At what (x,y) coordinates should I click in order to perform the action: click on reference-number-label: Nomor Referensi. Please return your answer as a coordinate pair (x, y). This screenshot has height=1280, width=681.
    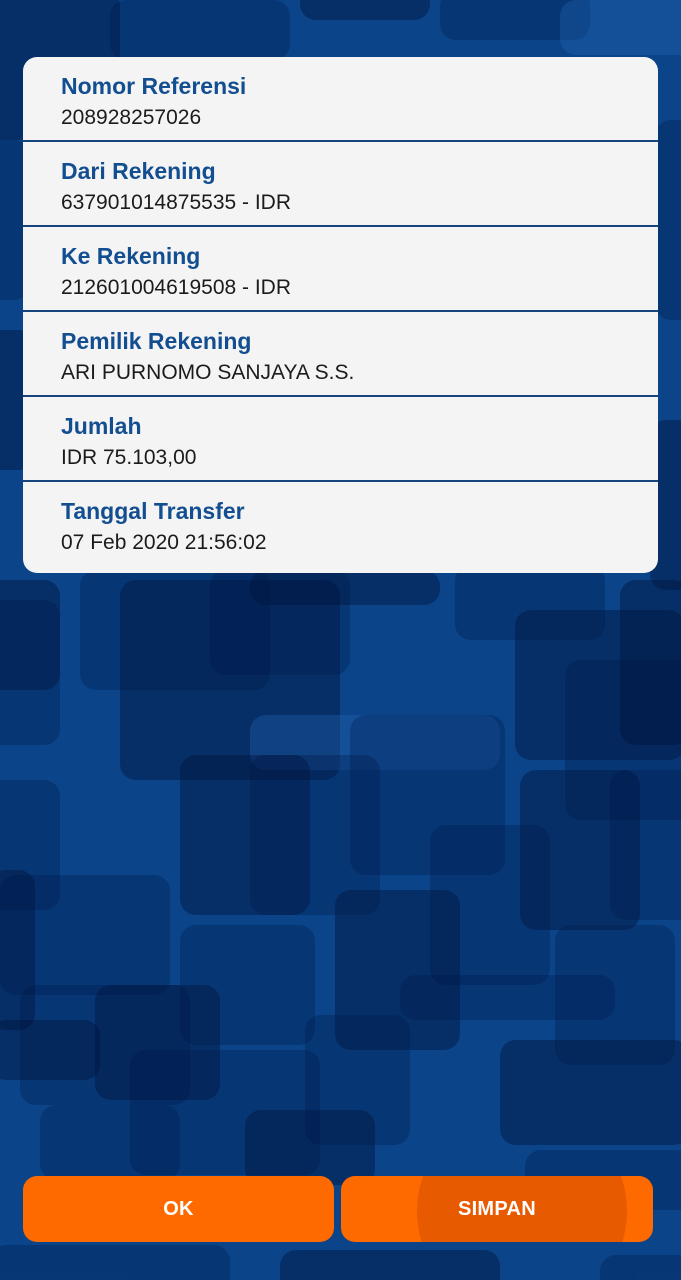
    Looking at the image, I should click on (154, 86).